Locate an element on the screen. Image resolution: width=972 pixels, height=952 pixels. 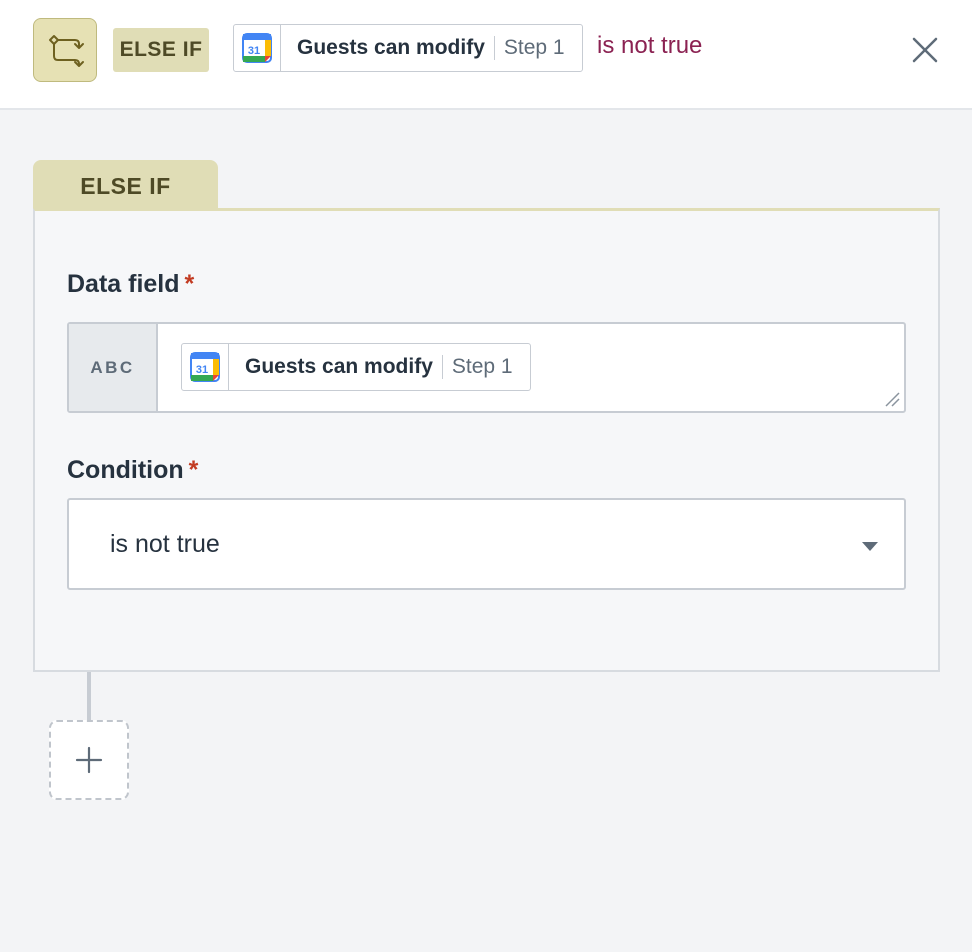
plus-icon is located at coordinates (89, 760).